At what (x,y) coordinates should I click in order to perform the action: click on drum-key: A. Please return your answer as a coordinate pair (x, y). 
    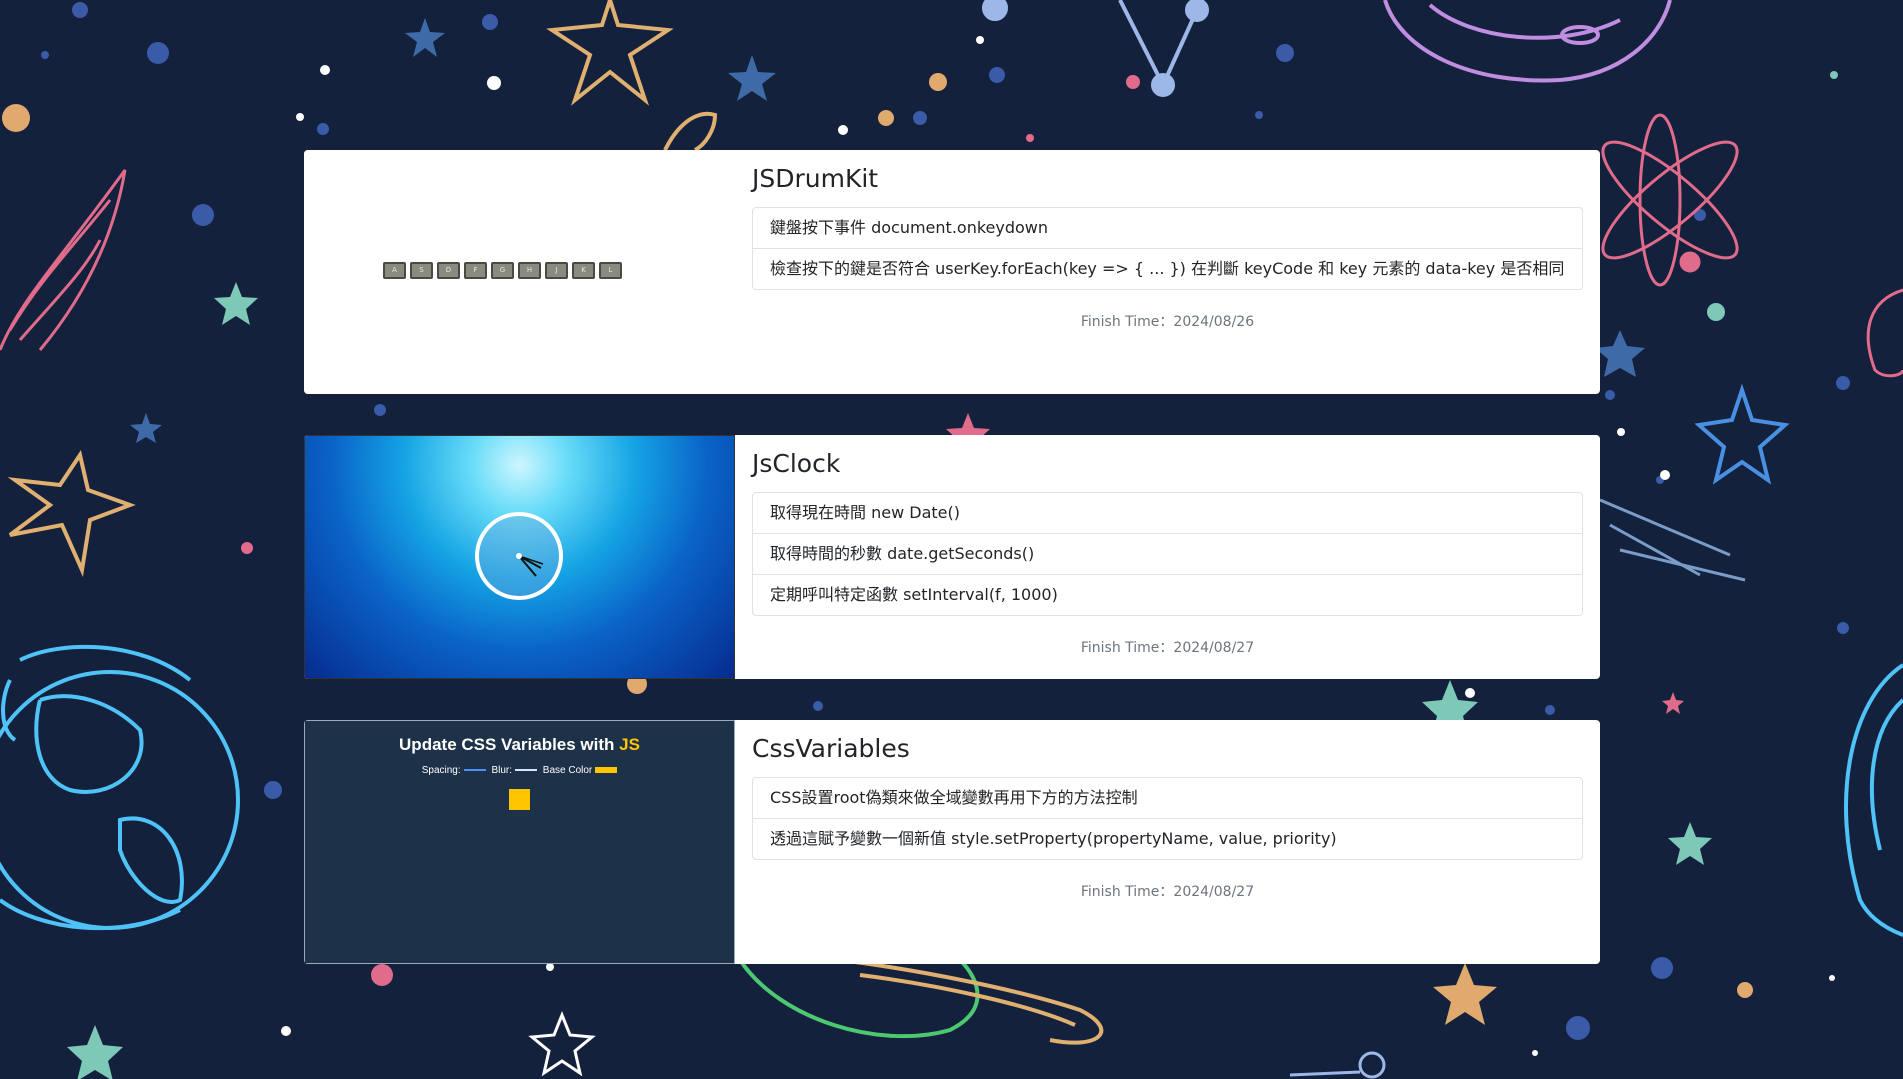
    Looking at the image, I should click on (394, 270).